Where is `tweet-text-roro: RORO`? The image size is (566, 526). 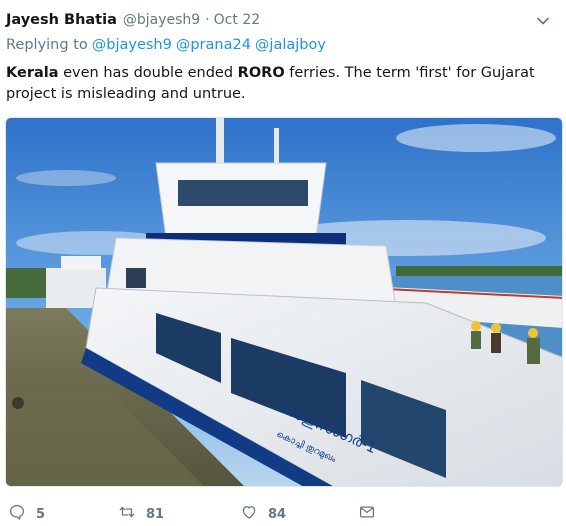
tweet-text-roro: RORO is located at coordinates (261, 73).